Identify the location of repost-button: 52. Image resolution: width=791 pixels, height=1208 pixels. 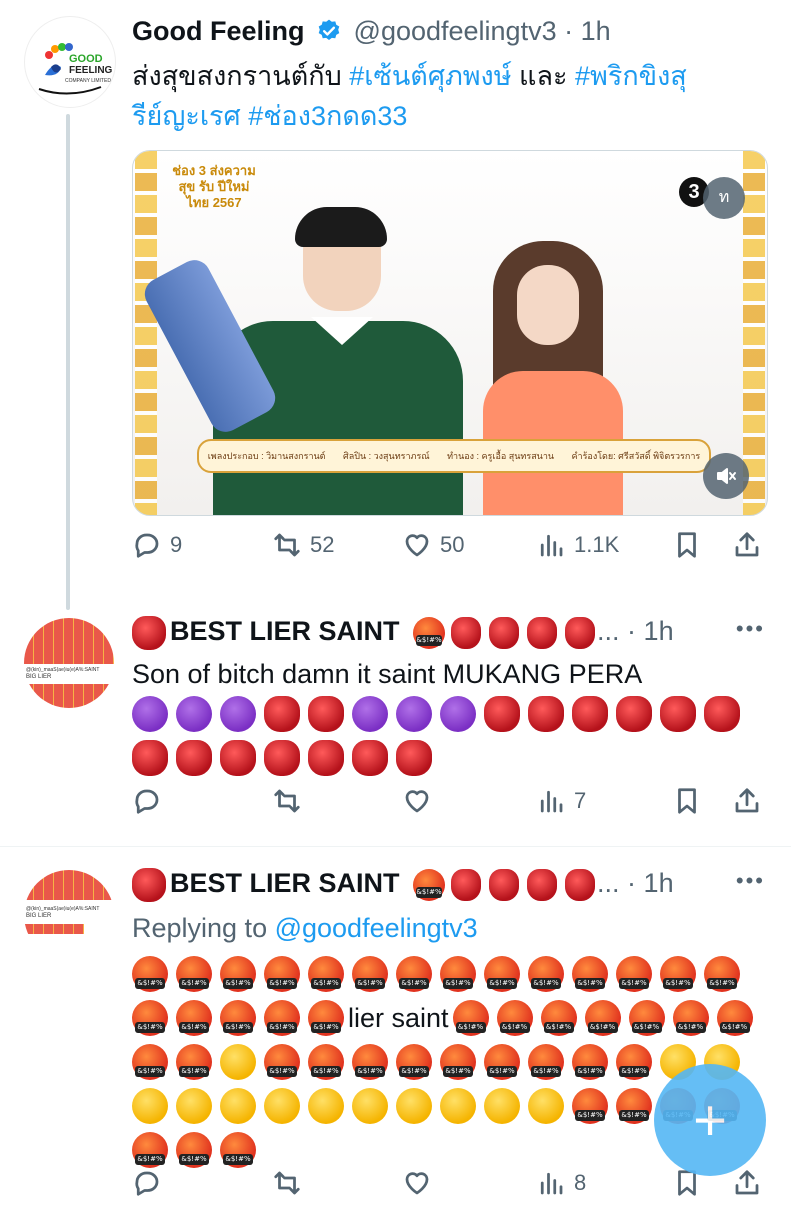
(303, 545).